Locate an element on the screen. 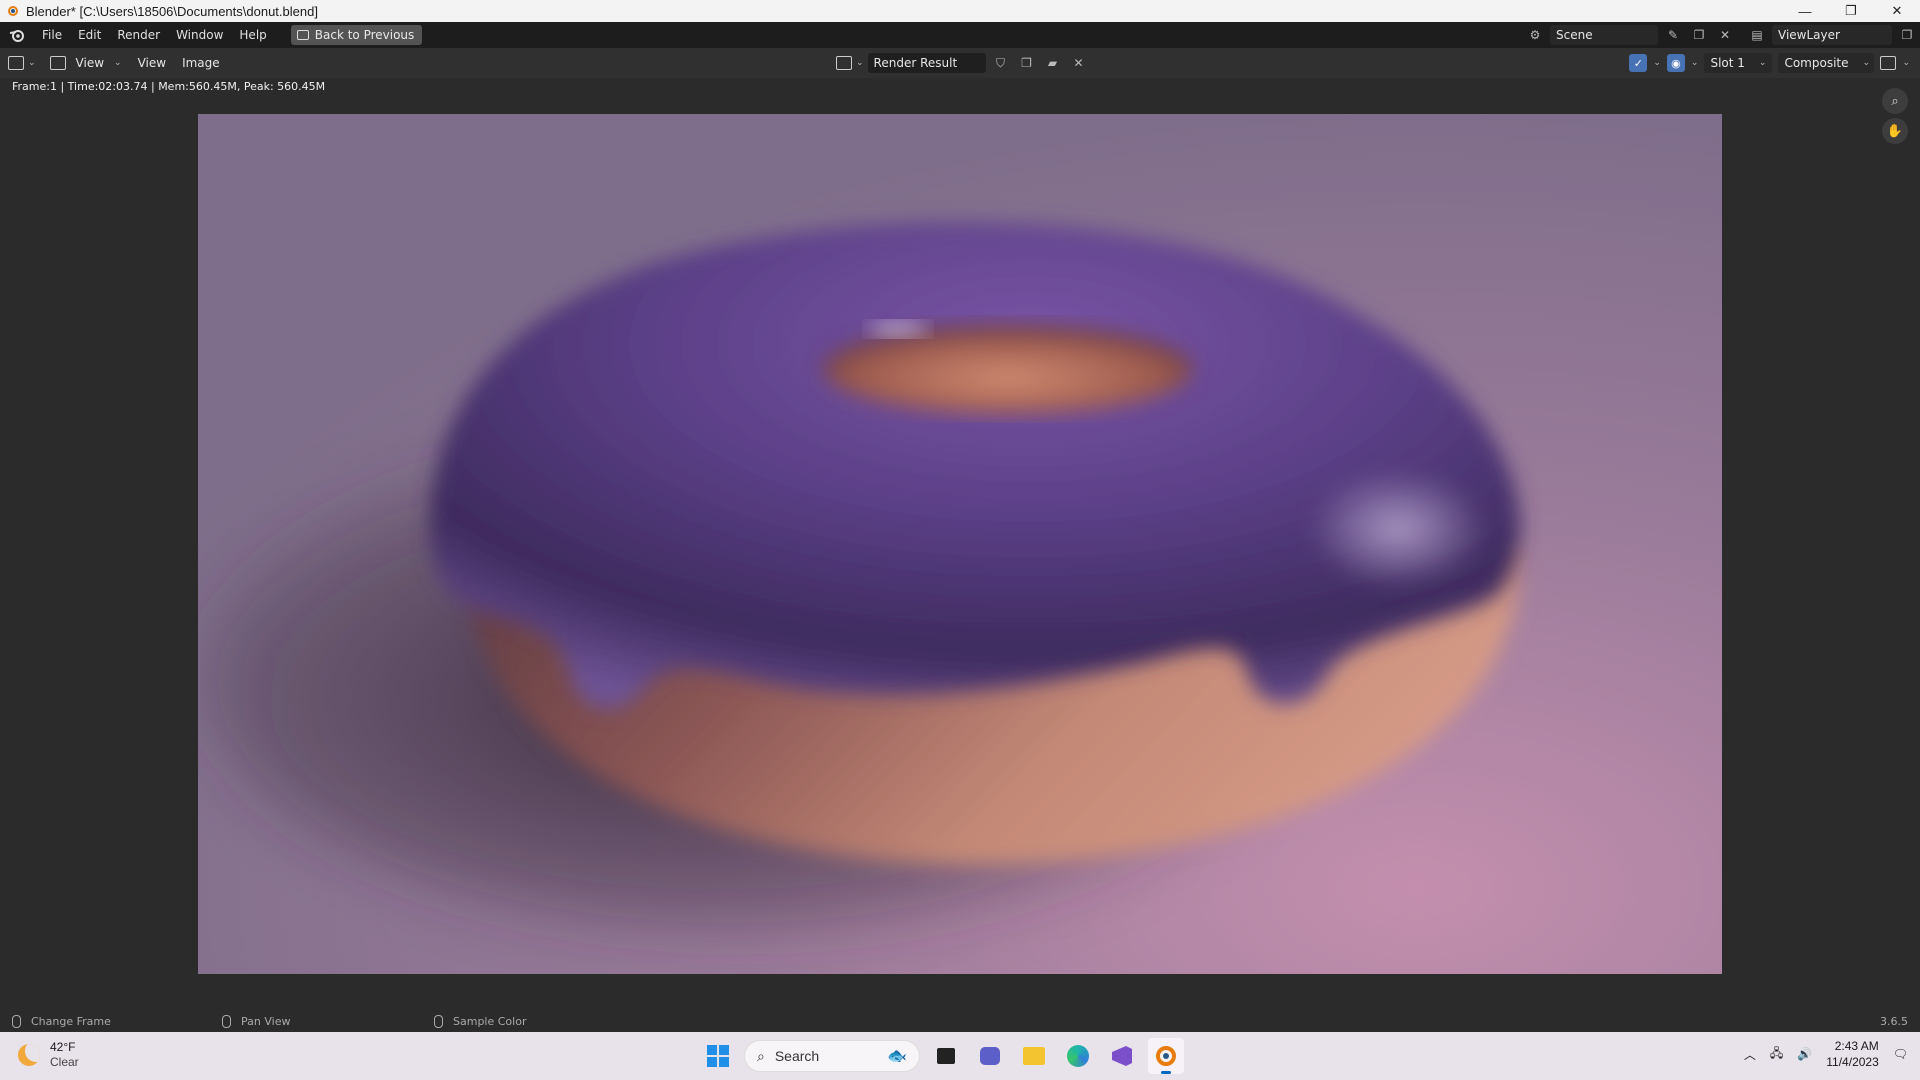  back-icon is located at coordinates (302, 35).